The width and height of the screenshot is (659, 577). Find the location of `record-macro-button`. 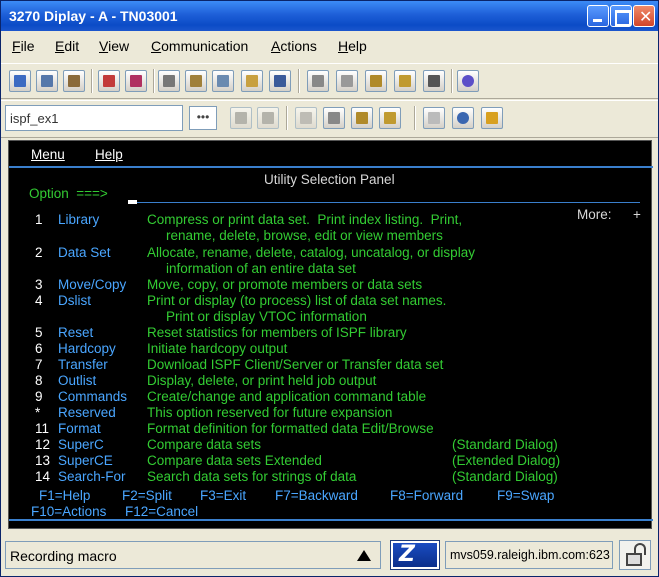

record-macro-button is located at coordinates (318, 81).